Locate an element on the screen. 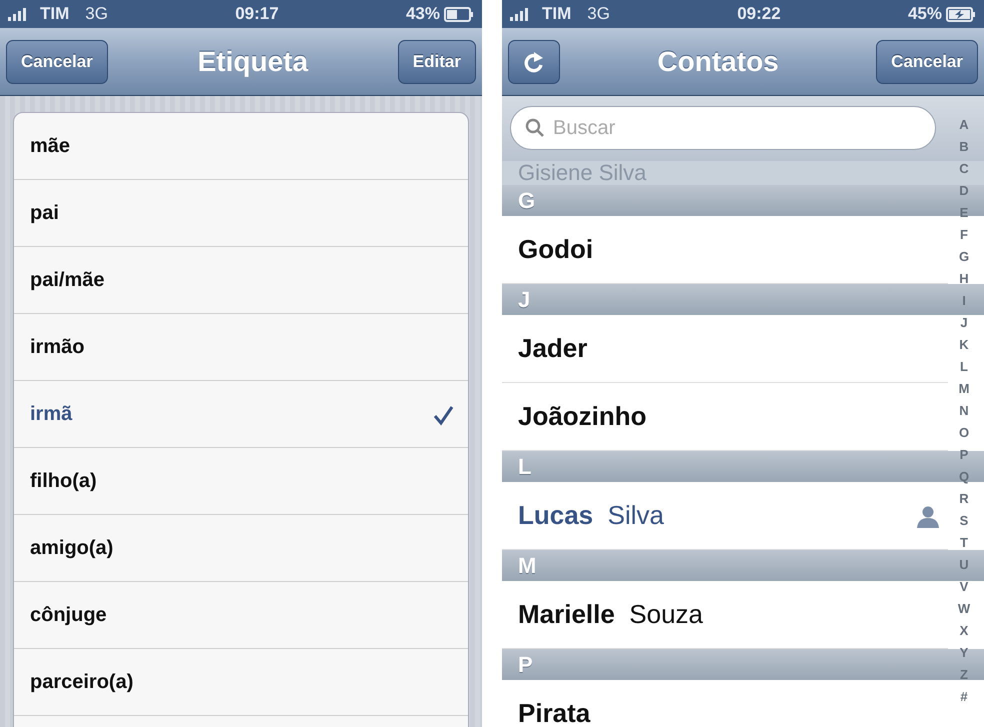 The image size is (984, 727). label-text: parceiro(a) is located at coordinates (82, 682).